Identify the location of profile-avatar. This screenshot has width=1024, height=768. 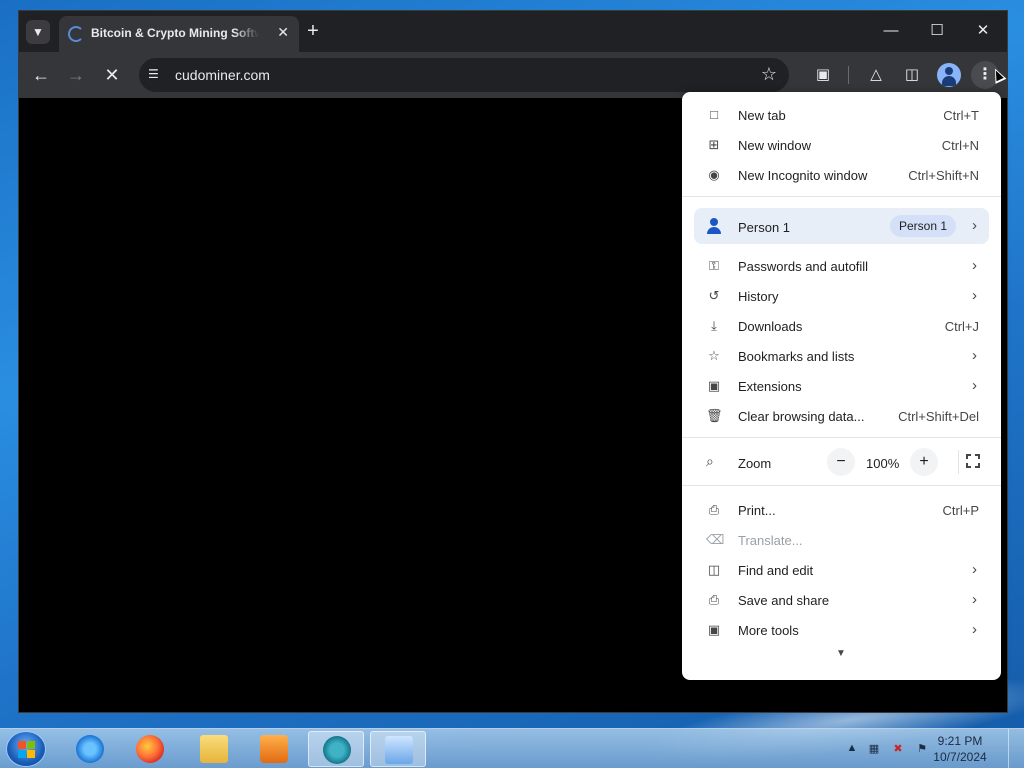
(949, 75).